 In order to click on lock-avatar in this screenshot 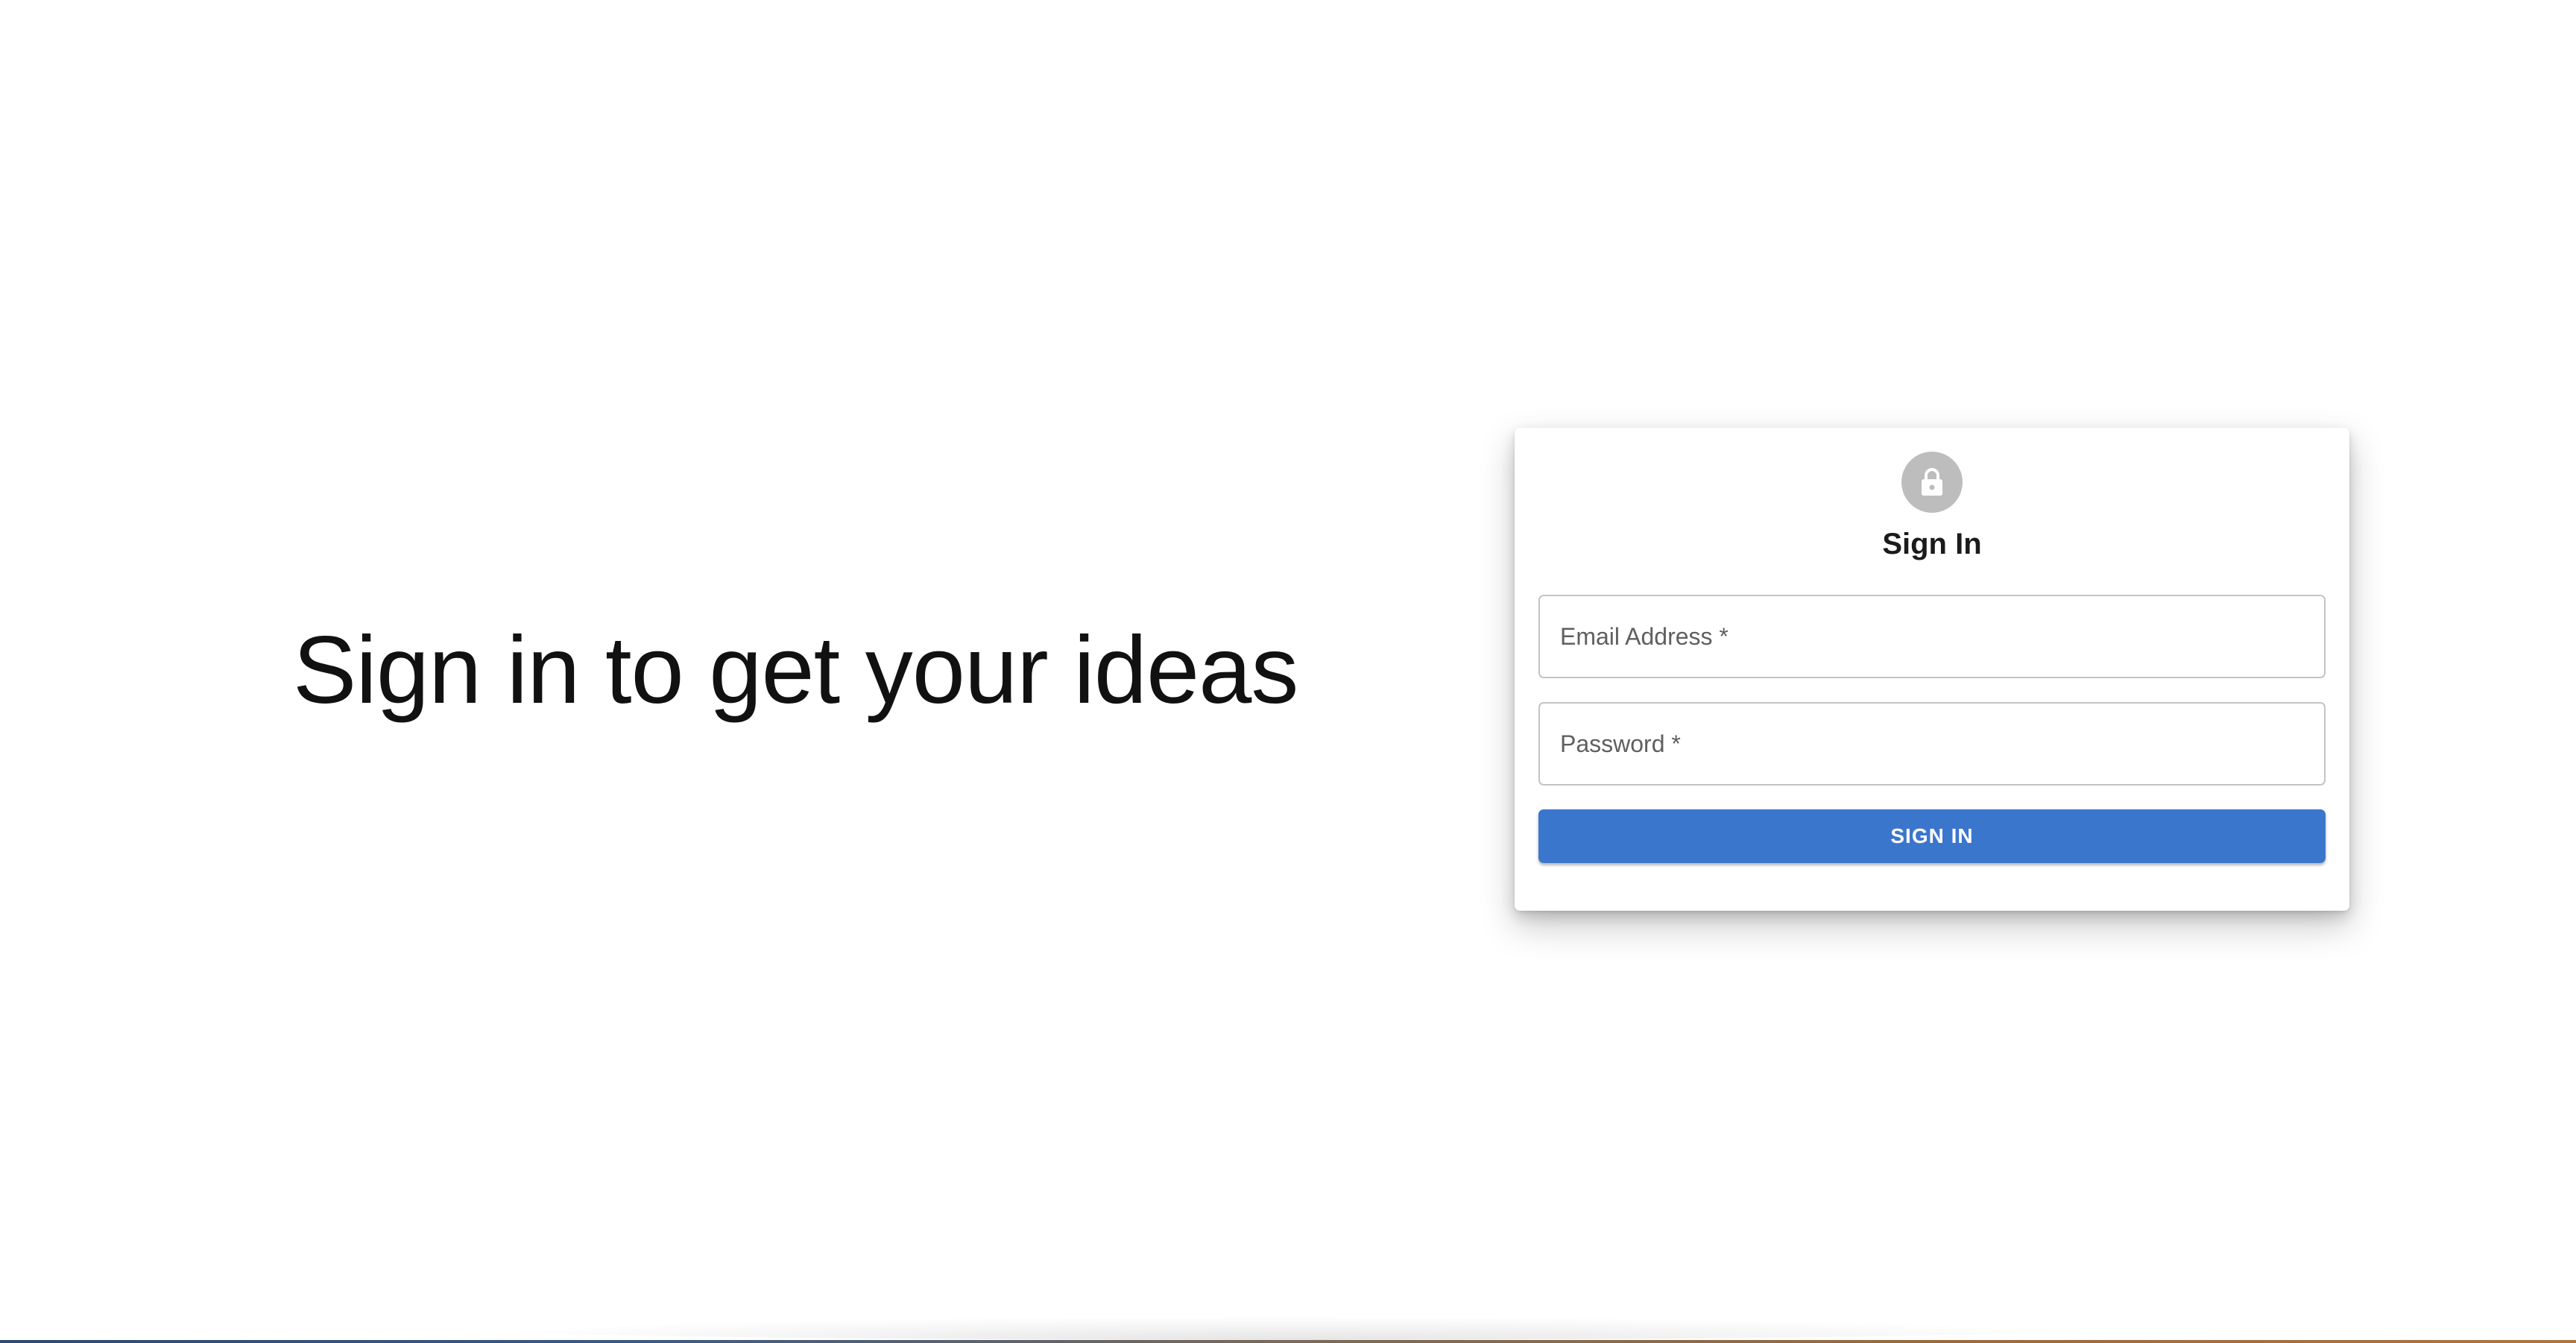, I will do `click(1932, 482)`.